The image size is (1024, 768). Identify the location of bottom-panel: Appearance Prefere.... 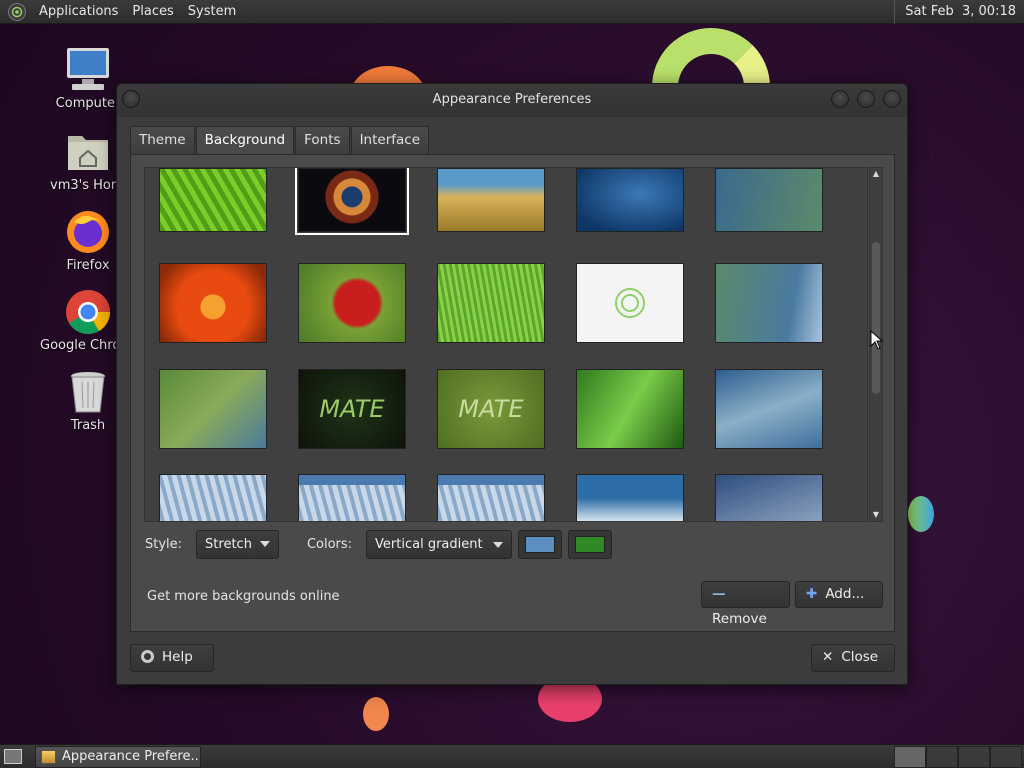
(512, 756).